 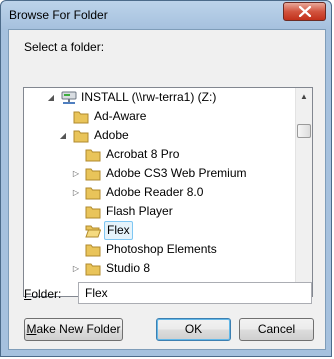 I want to click on tree-item-label: Adobe Reader 8.0, so click(x=155, y=192).